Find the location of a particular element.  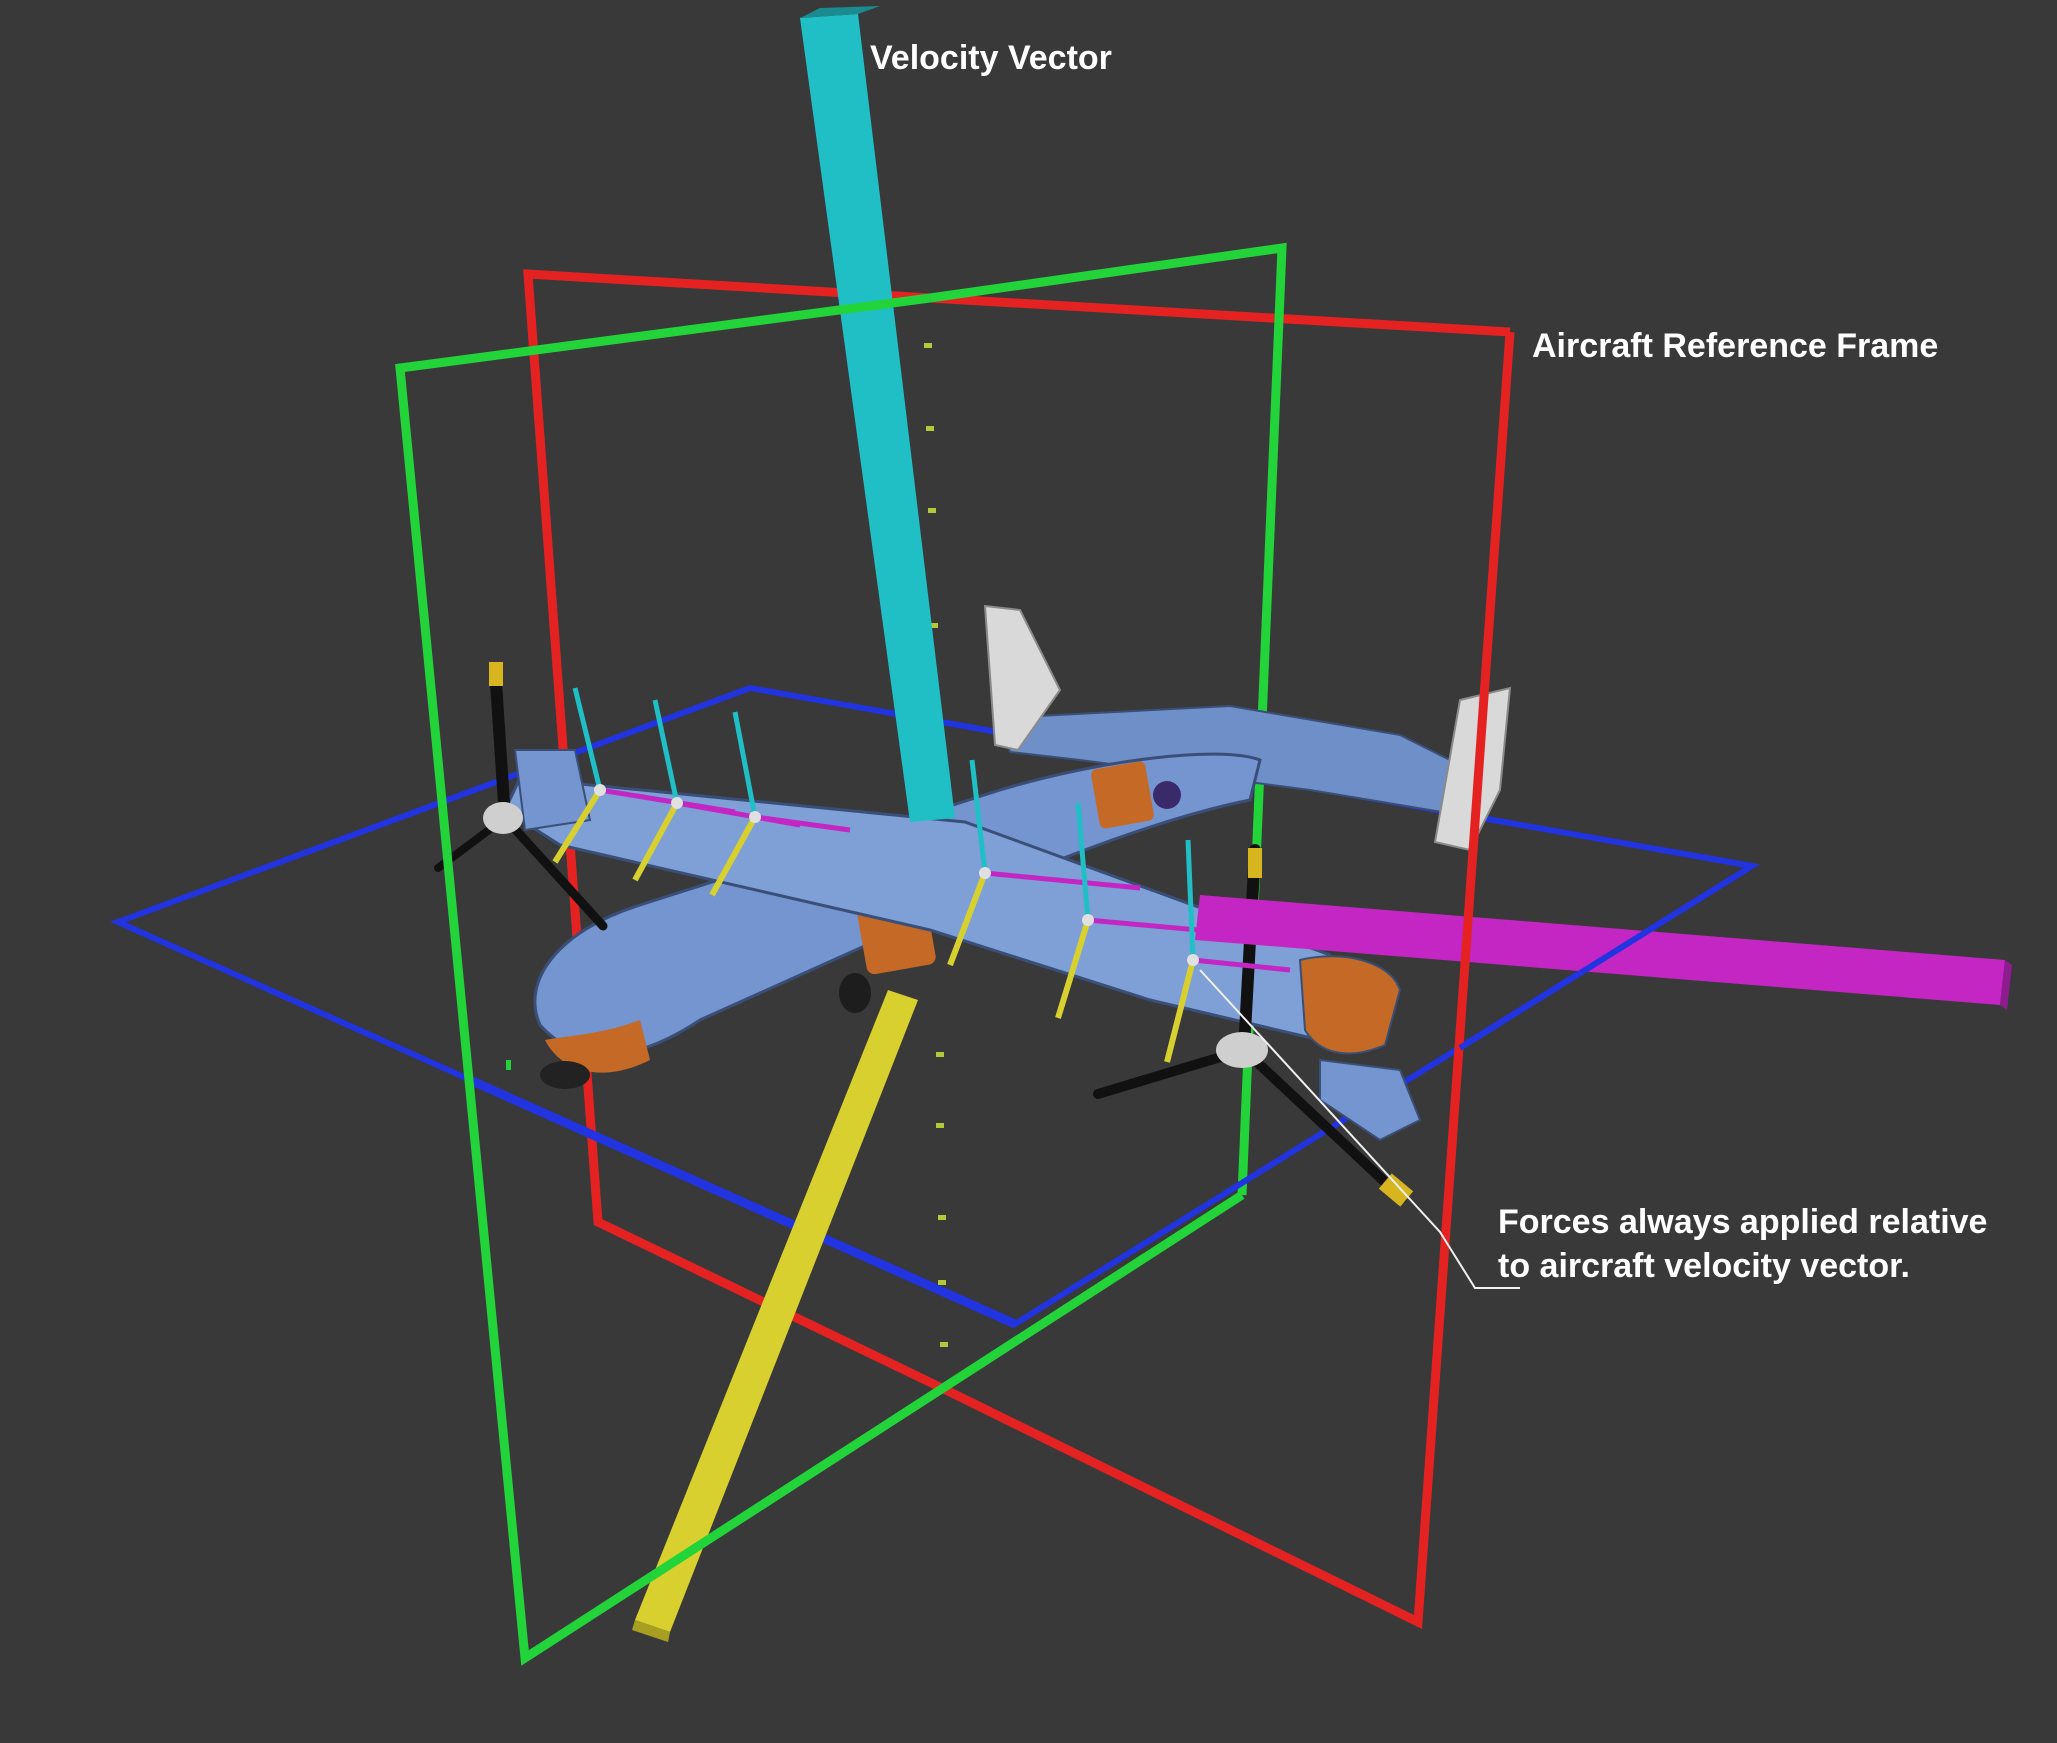

reference-frame-label: Aircraft Reference Frame is located at coordinates (1735, 346).